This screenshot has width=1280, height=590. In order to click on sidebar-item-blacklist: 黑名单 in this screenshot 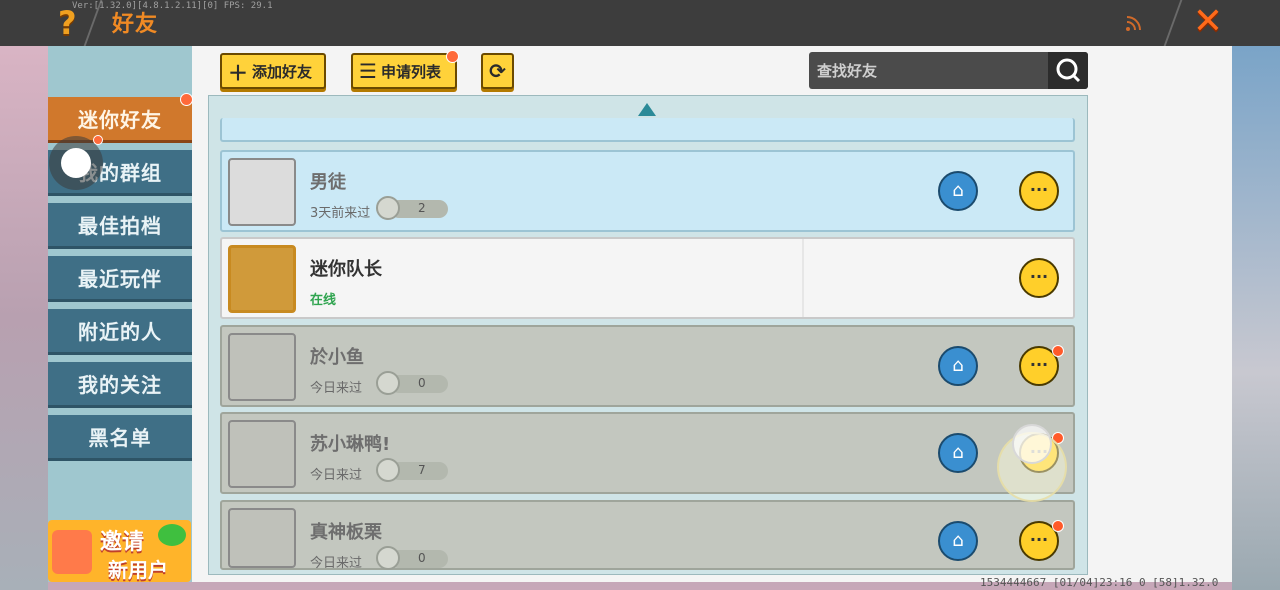, I will do `click(120, 438)`.